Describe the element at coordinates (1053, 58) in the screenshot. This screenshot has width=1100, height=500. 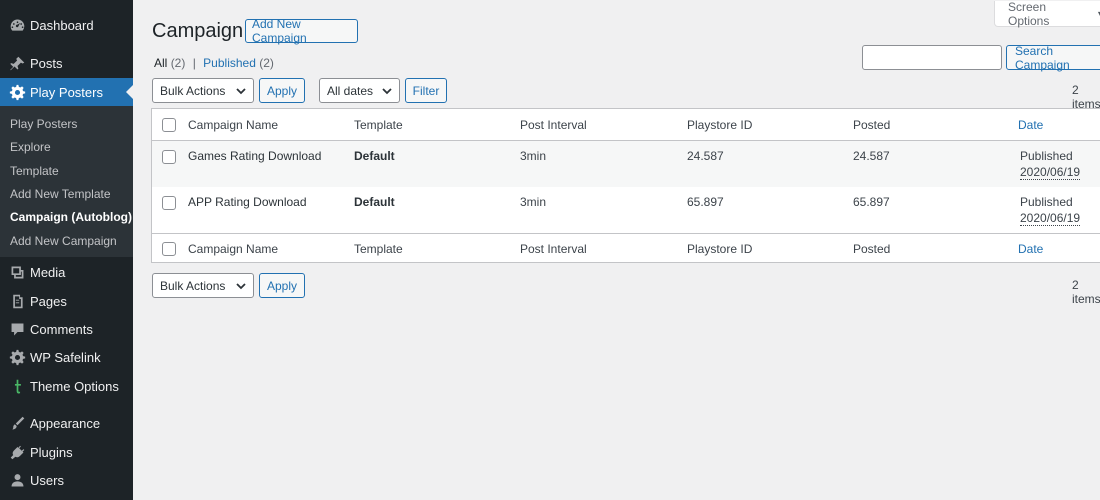
I see `search-campaign-button: Search Campaign` at that location.